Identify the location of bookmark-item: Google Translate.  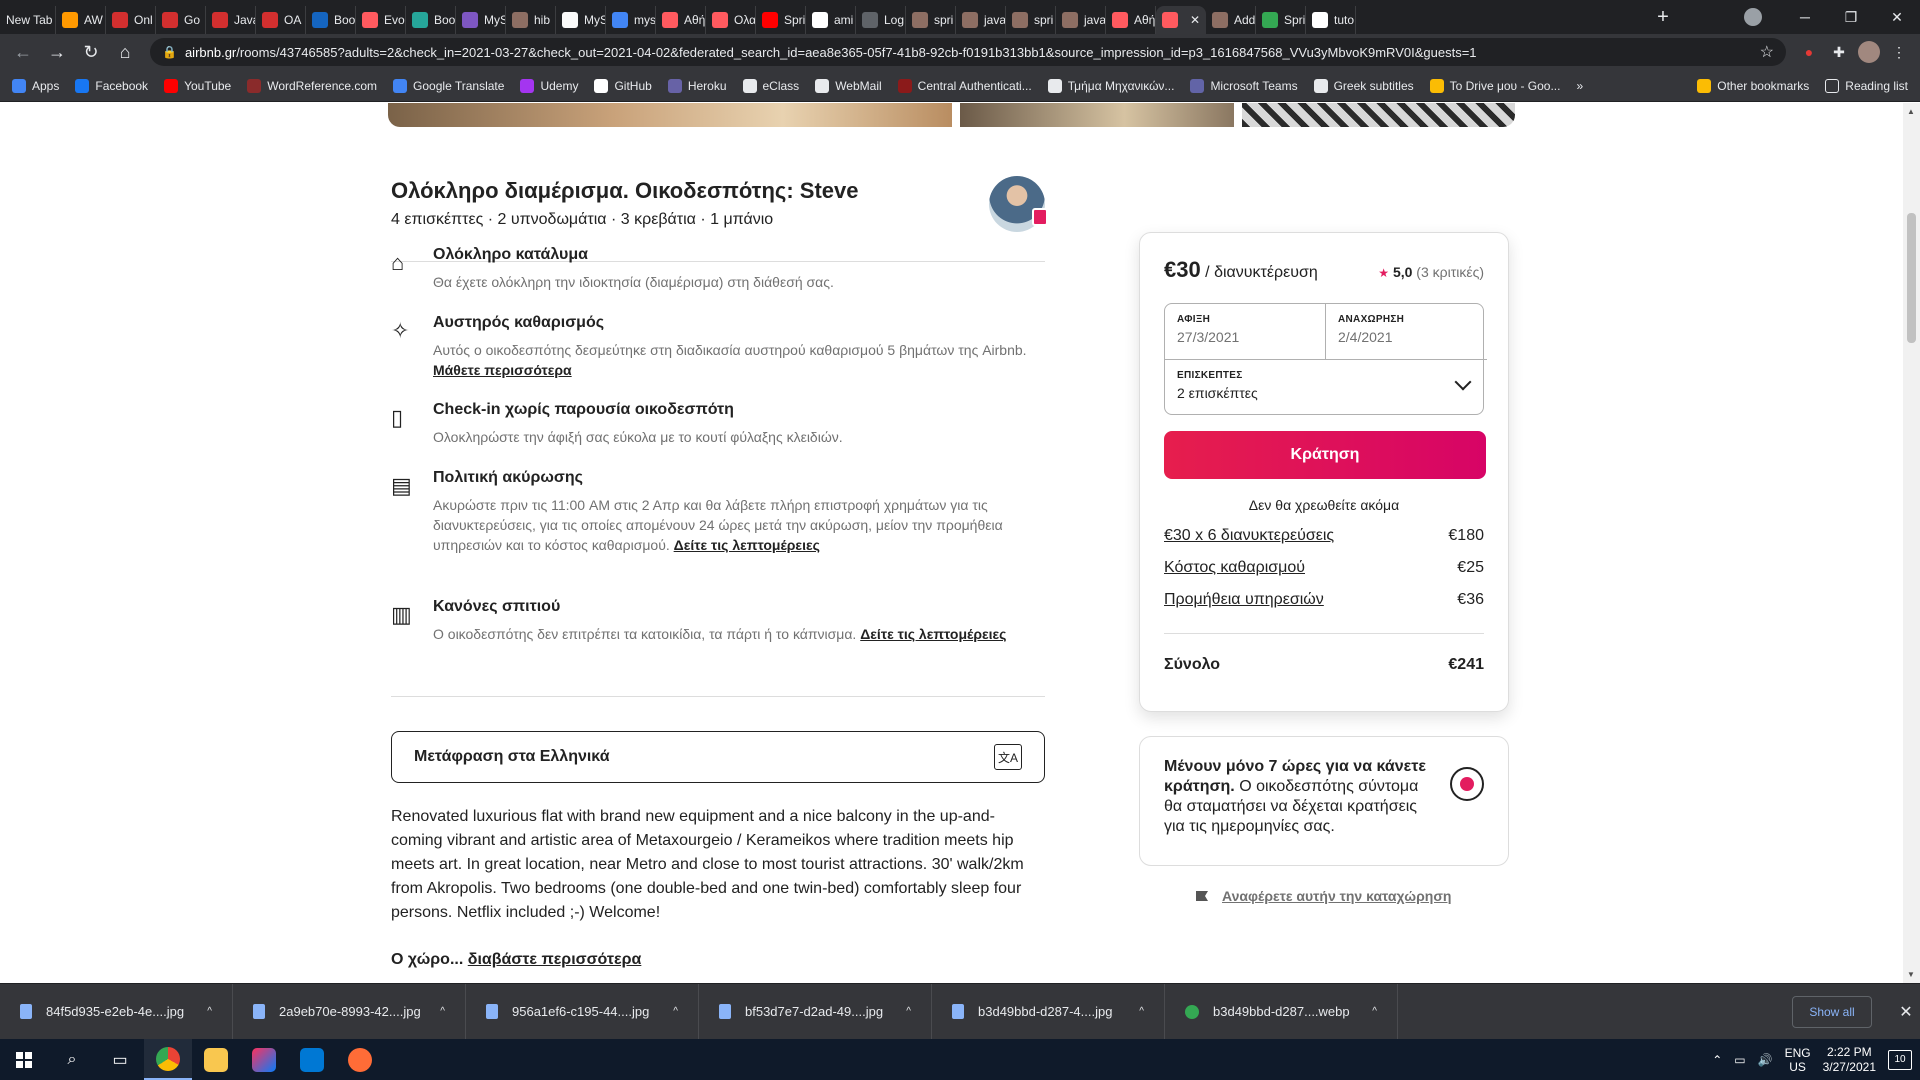
(448, 85).